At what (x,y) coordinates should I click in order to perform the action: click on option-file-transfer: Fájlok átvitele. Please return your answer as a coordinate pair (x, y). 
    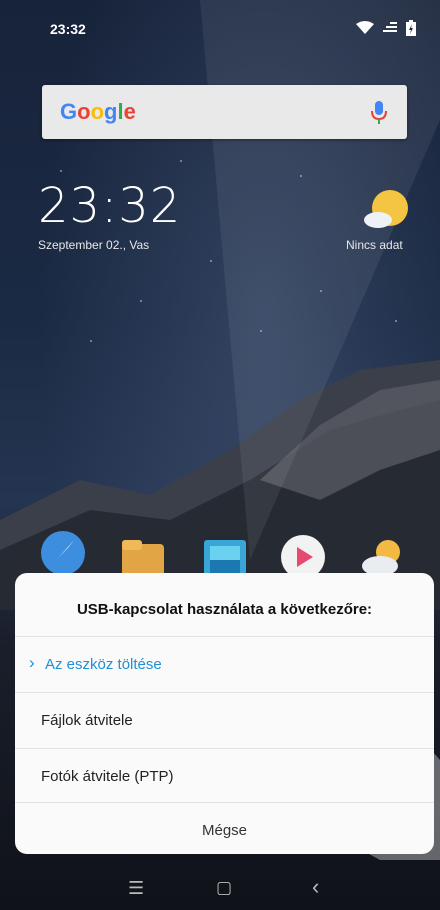
    Looking at the image, I should click on (224, 720).